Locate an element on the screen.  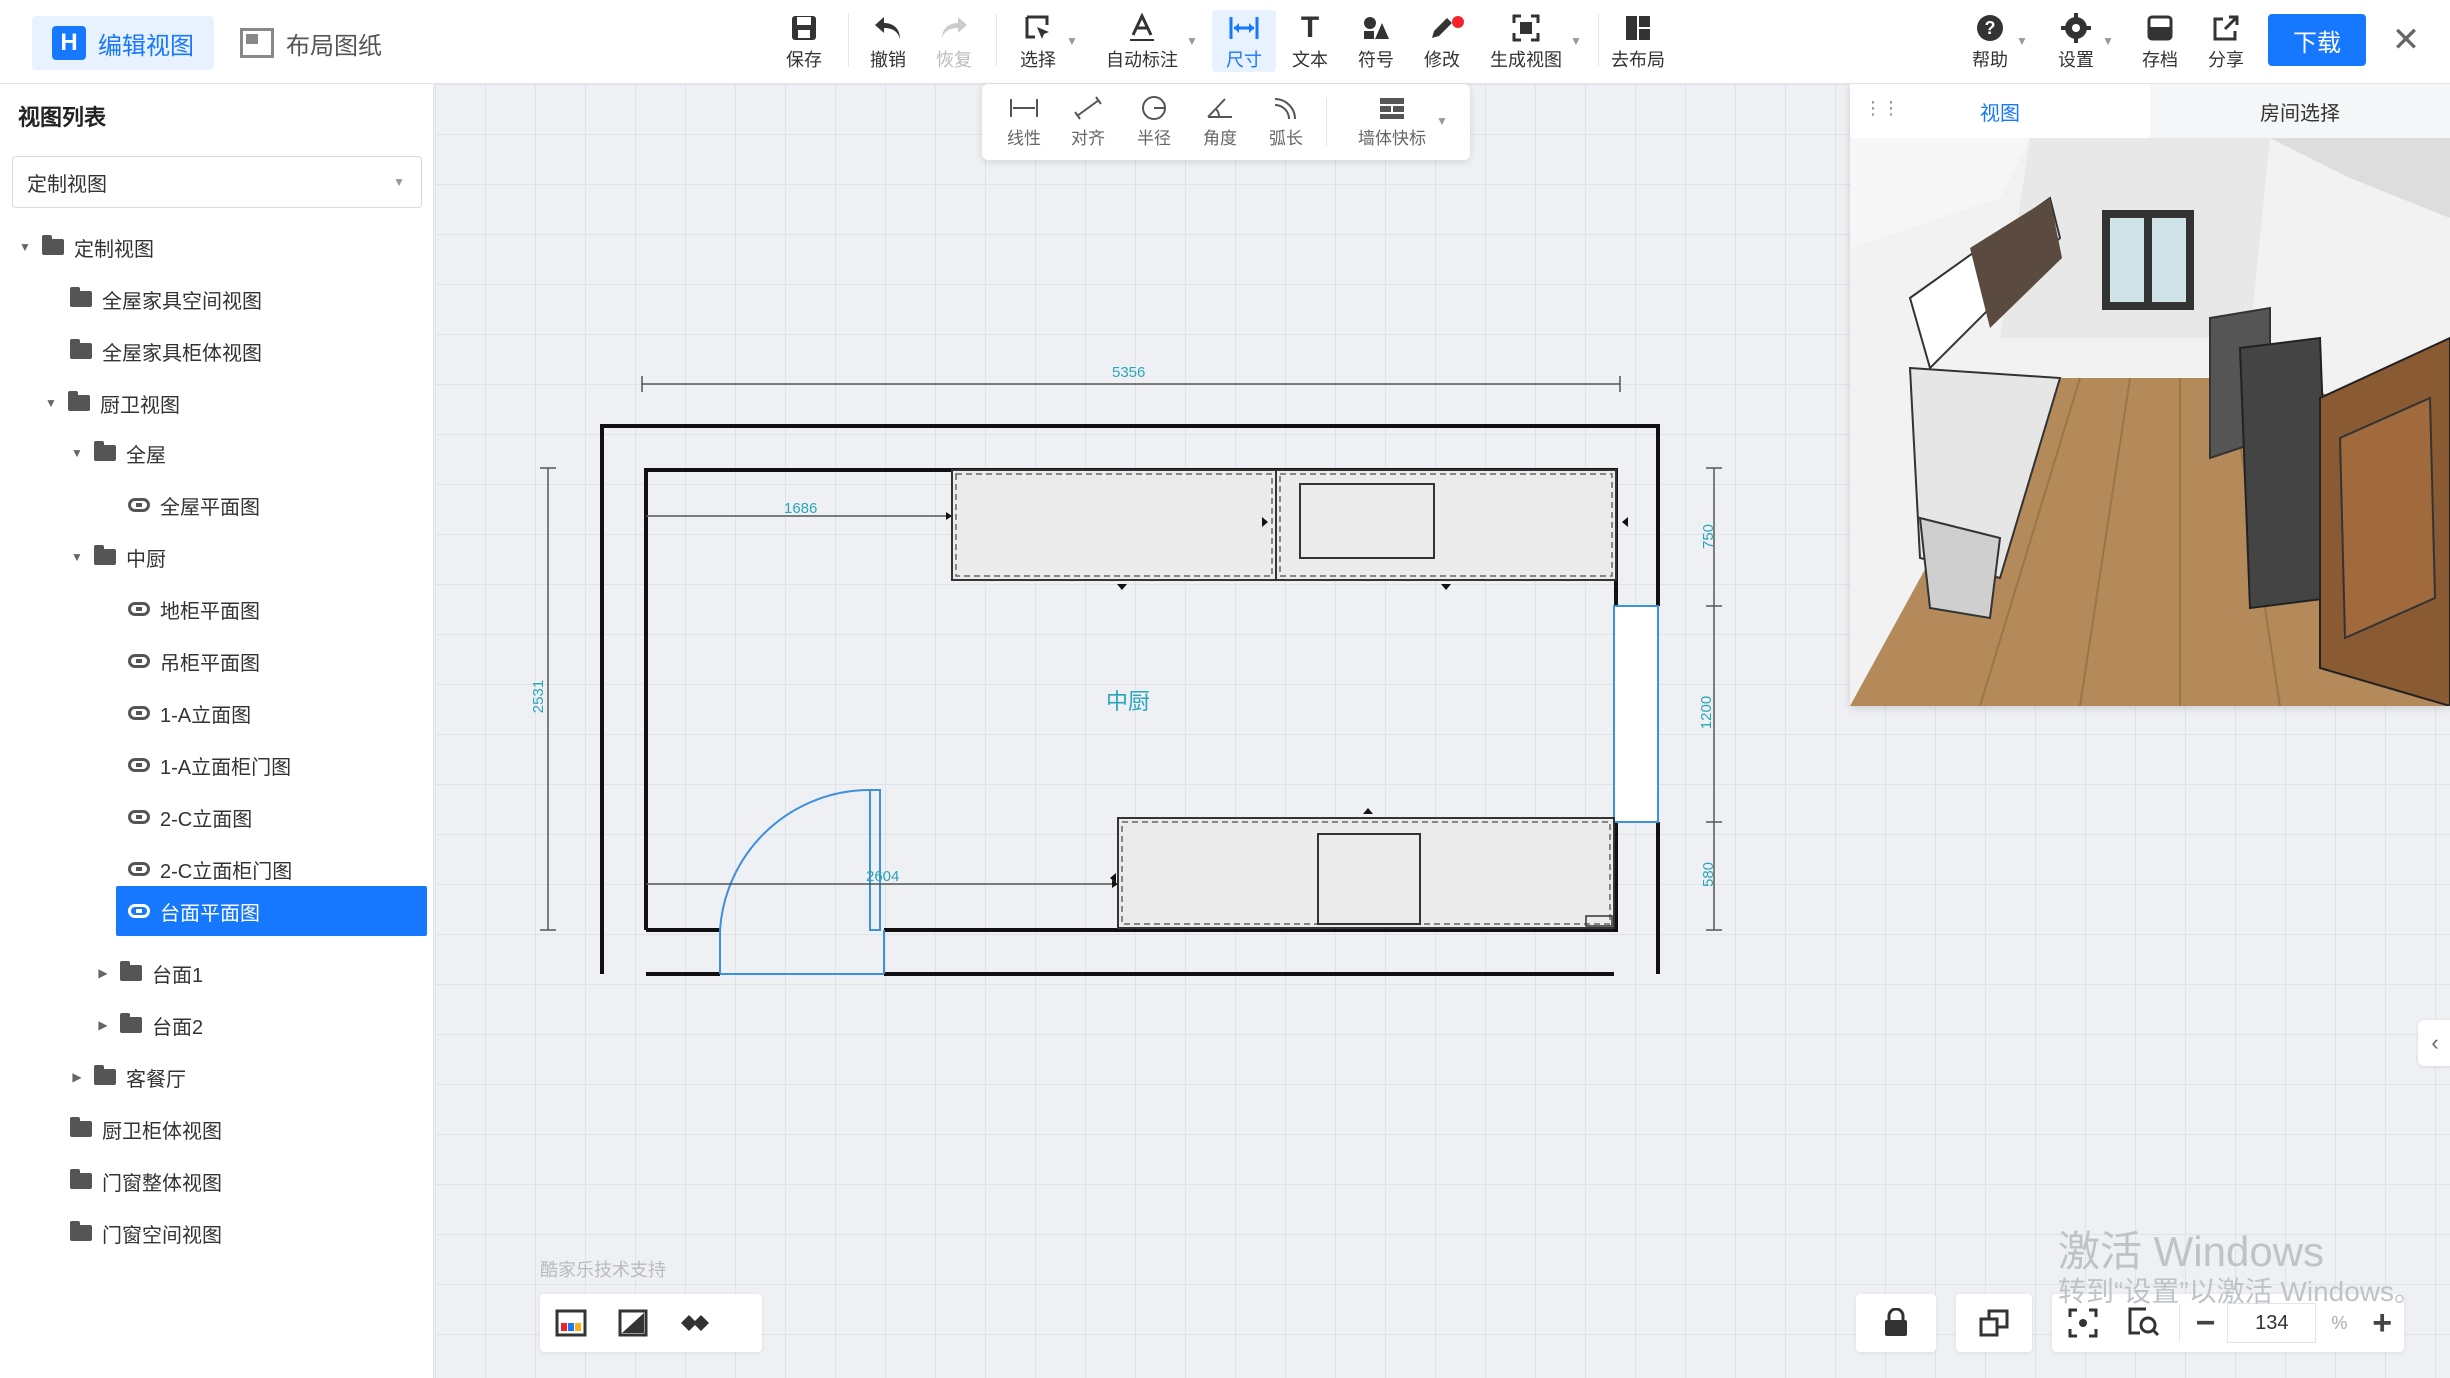
select-button: 选择 is located at coordinates (1038, 41).